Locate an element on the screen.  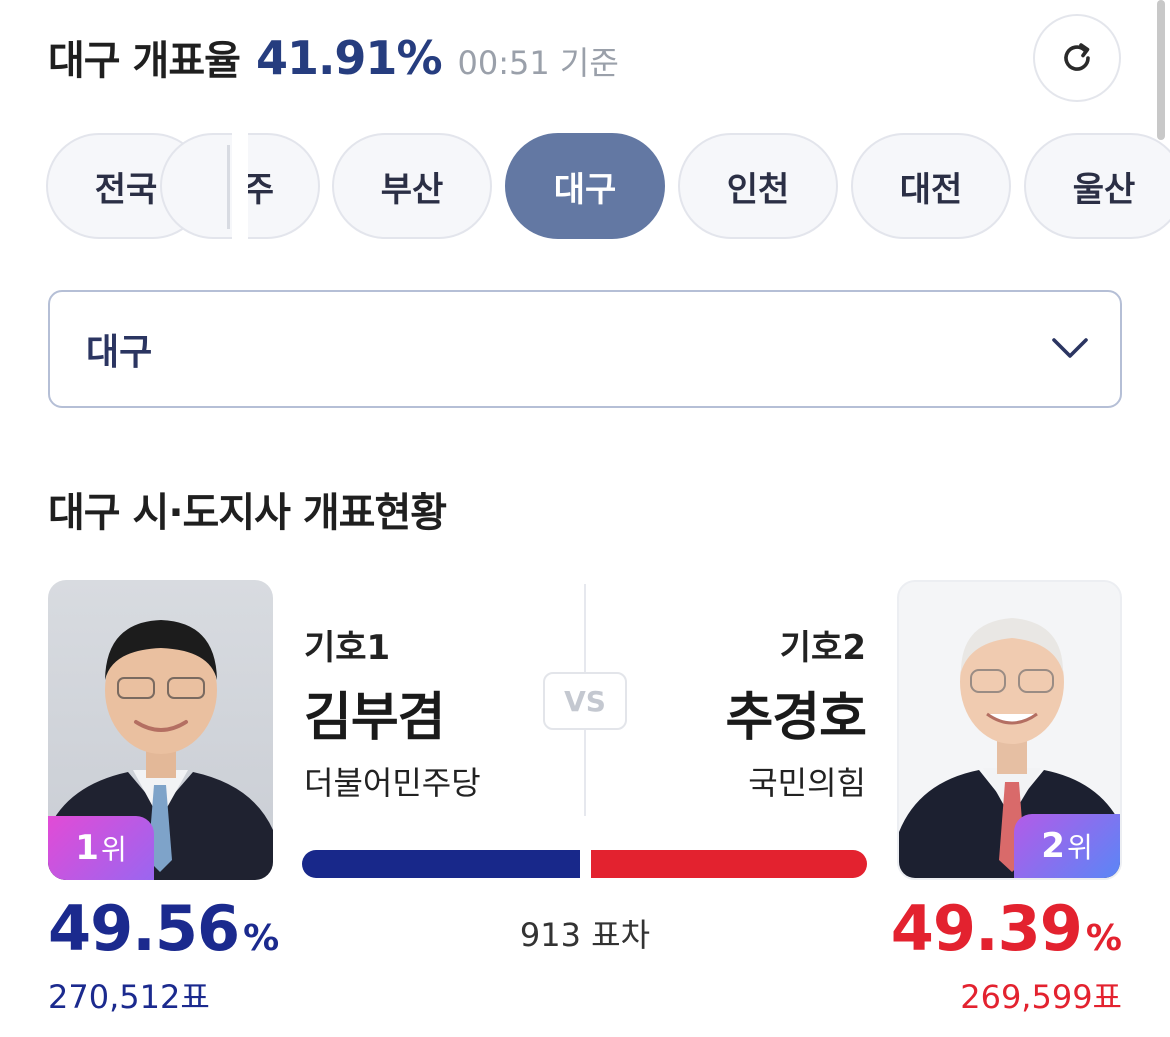
tab-fade is located at coordinates (240, 186).